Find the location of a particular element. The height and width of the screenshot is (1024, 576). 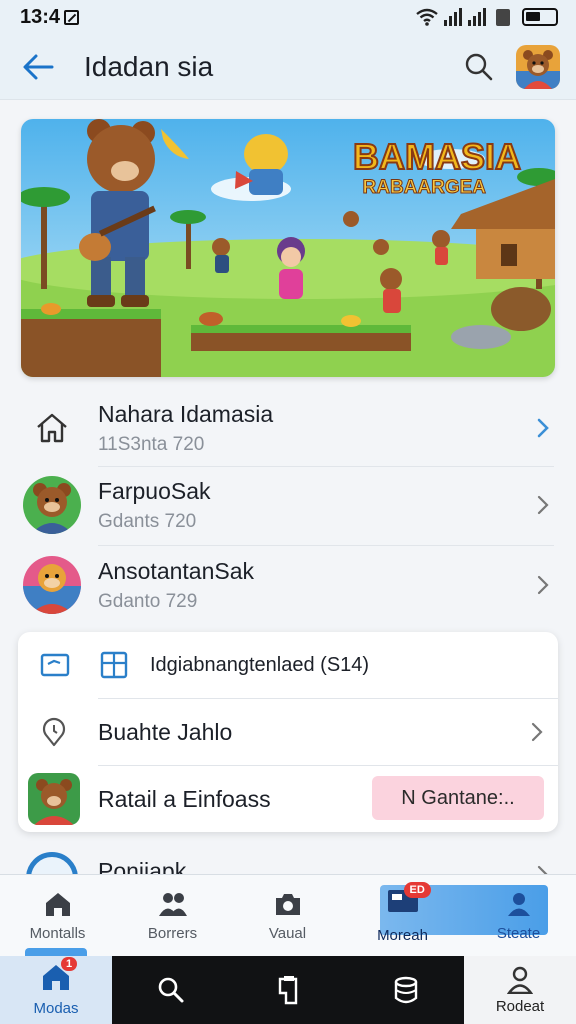

list-item: Ponjiapk is located at coordinates (288, 858).